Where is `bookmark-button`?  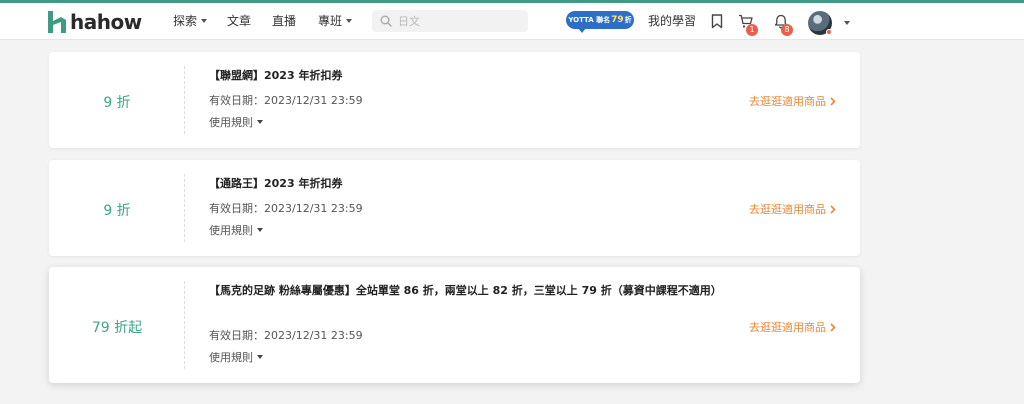 bookmark-button is located at coordinates (717, 21).